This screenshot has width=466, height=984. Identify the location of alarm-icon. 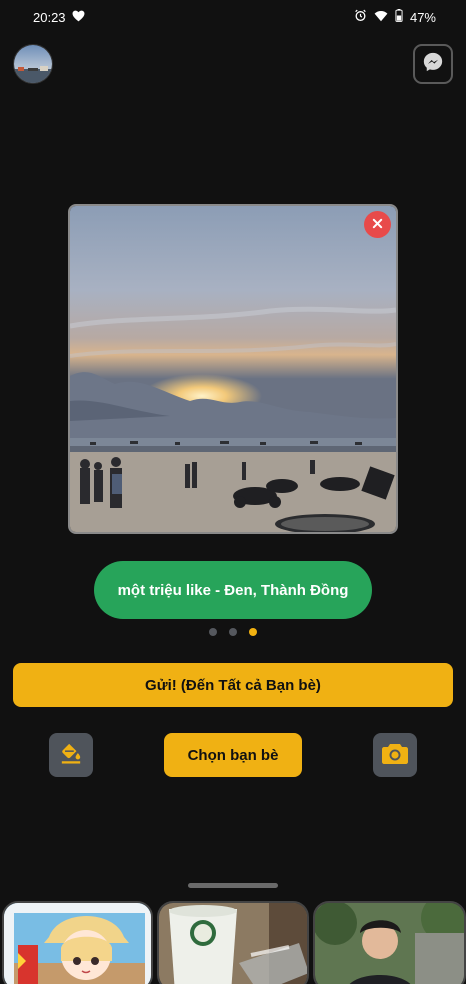
(360, 17).